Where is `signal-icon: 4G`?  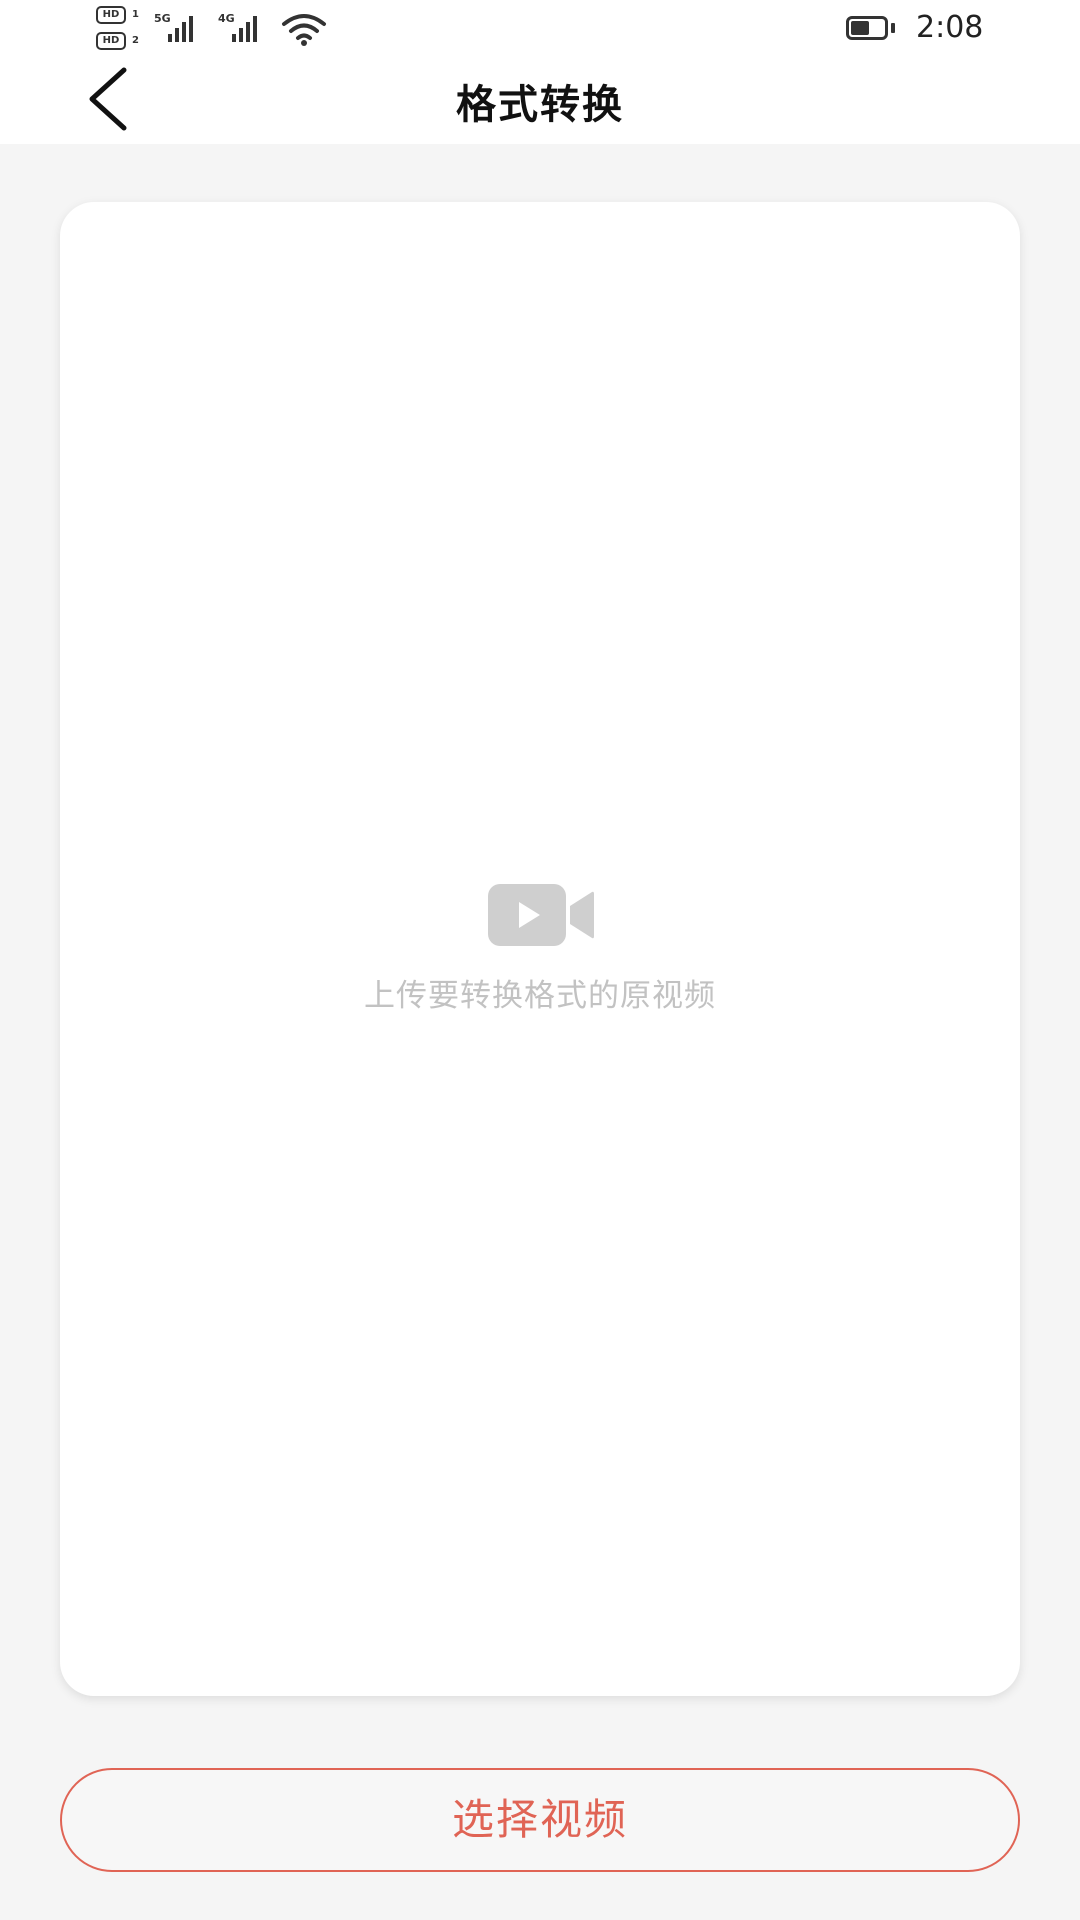 signal-icon: 4G is located at coordinates (246, 27).